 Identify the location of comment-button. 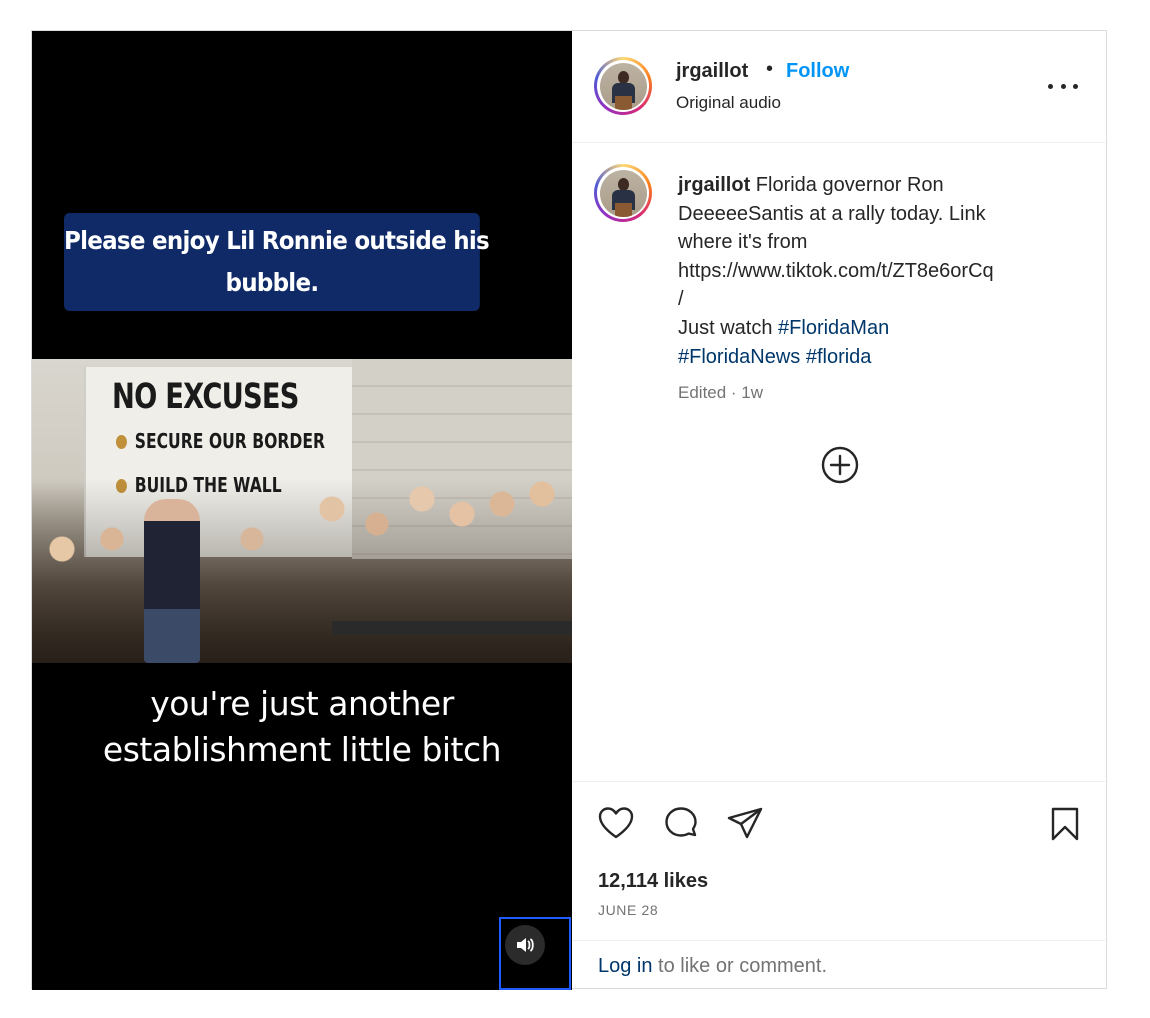
(681, 824).